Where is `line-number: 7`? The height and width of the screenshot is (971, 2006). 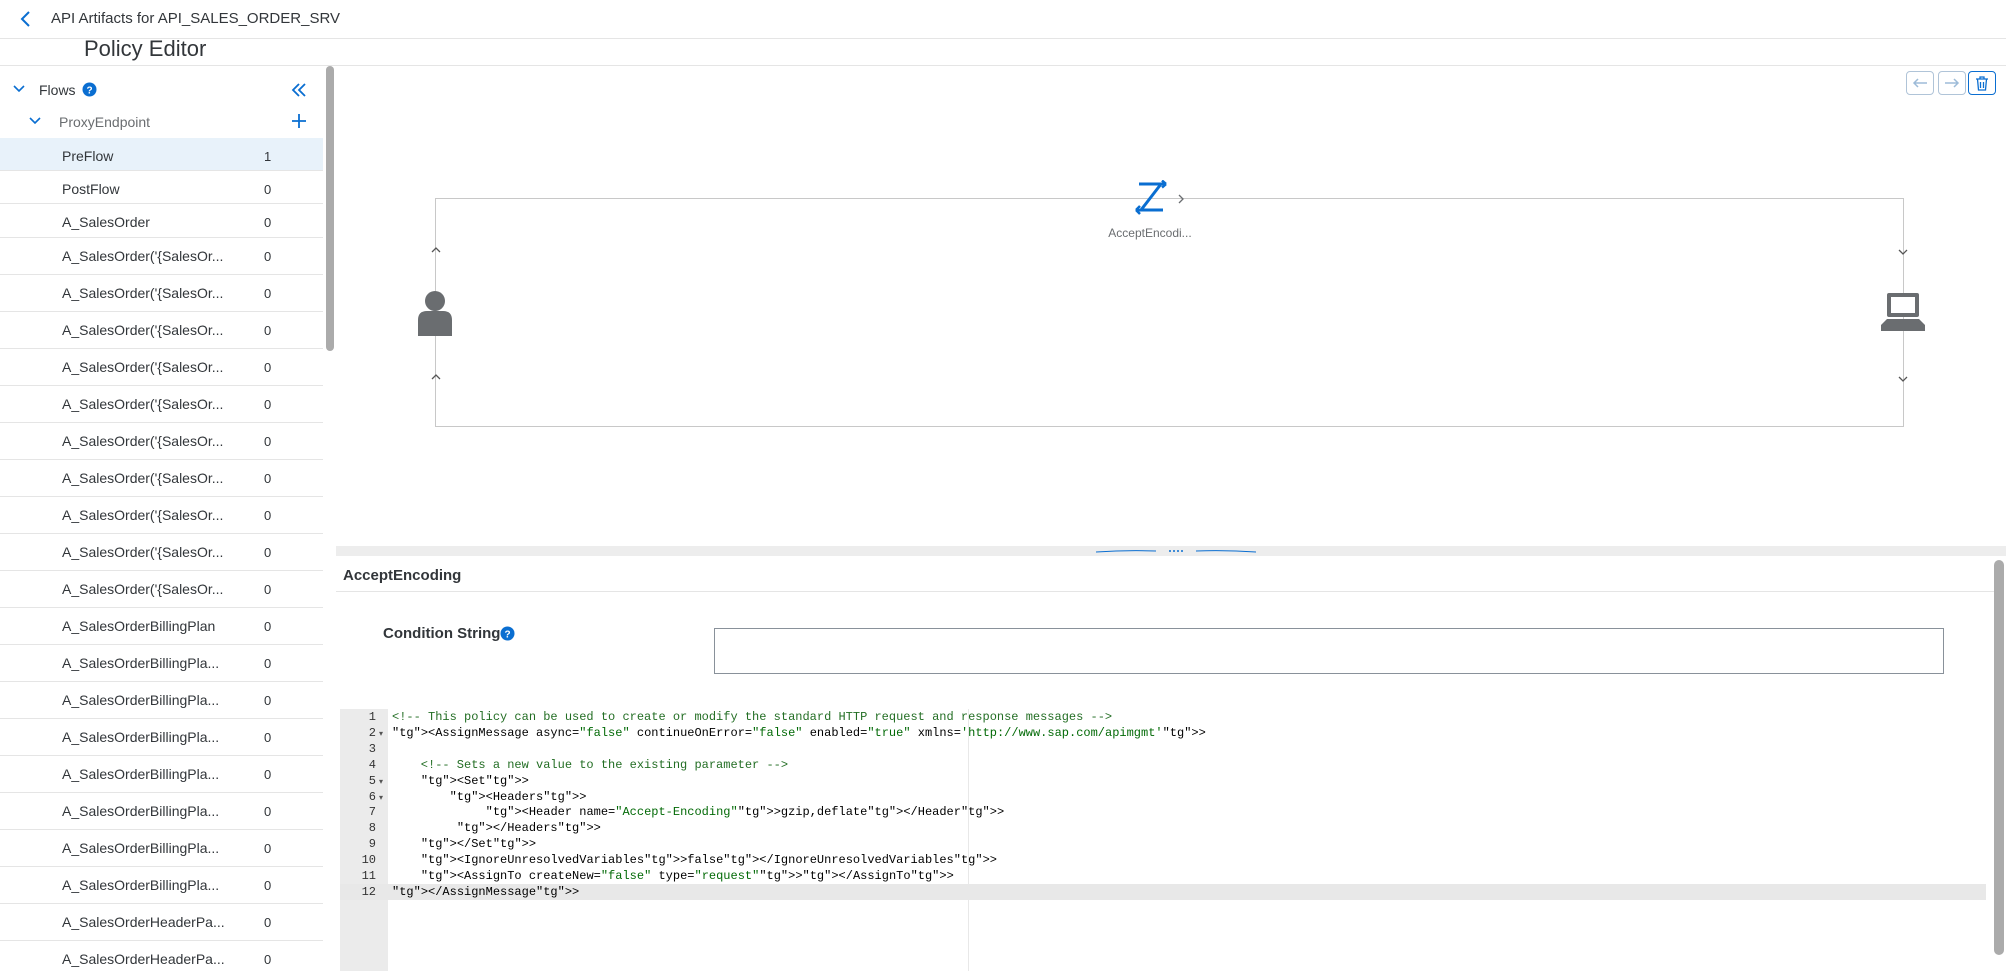 line-number: 7 is located at coordinates (372, 812).